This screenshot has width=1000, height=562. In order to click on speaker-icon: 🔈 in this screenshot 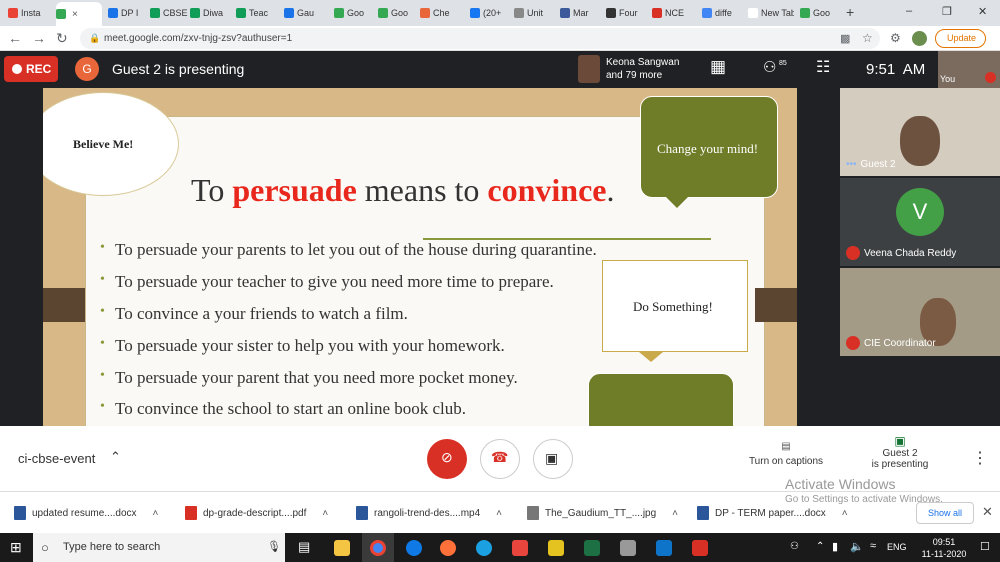, I will do `click(857, 546)`.